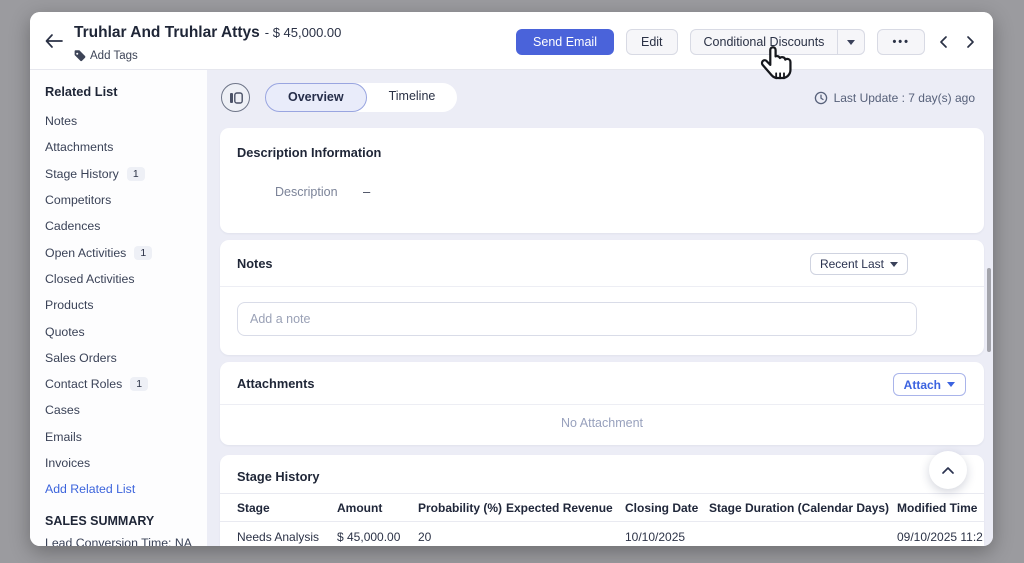 The height and width of the screenshot is (563, 1024). I want to click on column-header-amount: Amount, so click(360, 507).